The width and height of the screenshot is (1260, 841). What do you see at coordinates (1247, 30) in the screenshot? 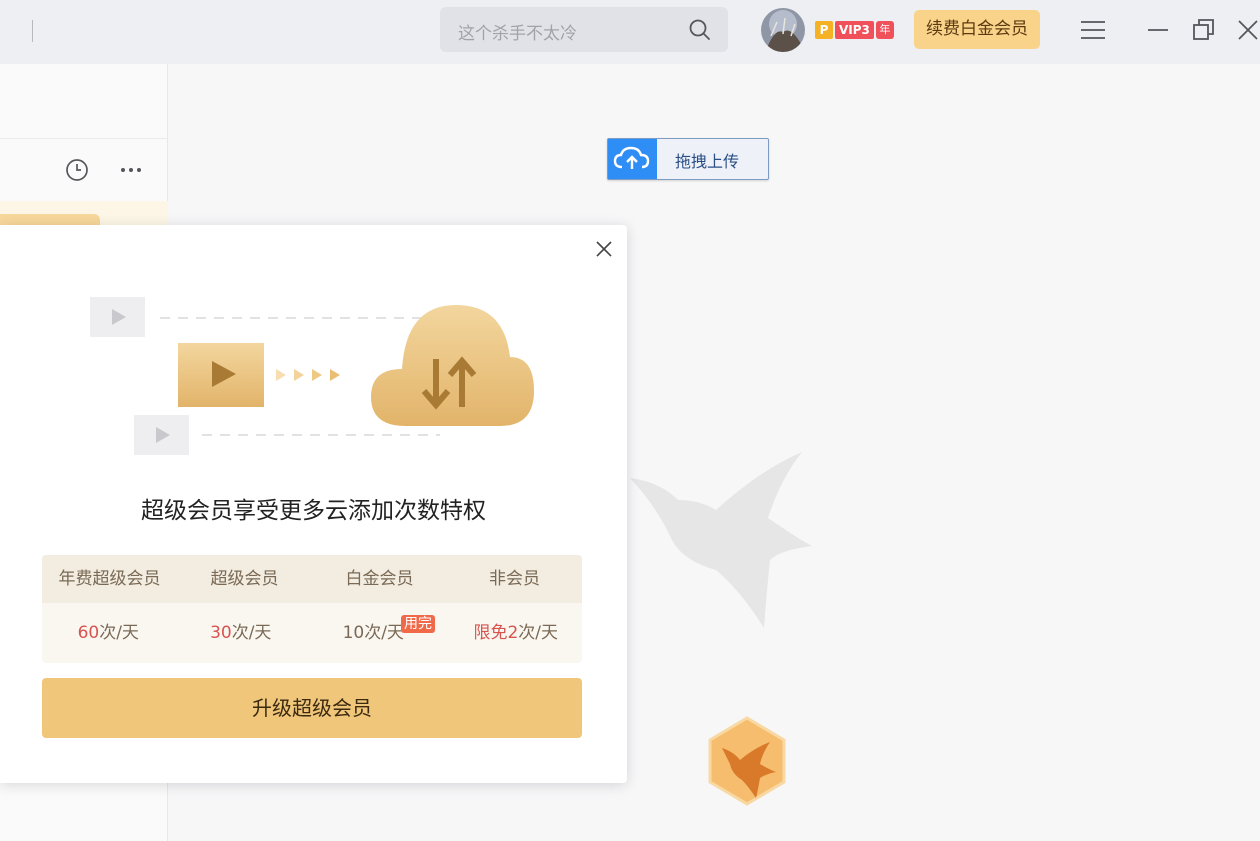
I see `close-window-icon` at bounding box center [1247, 30].